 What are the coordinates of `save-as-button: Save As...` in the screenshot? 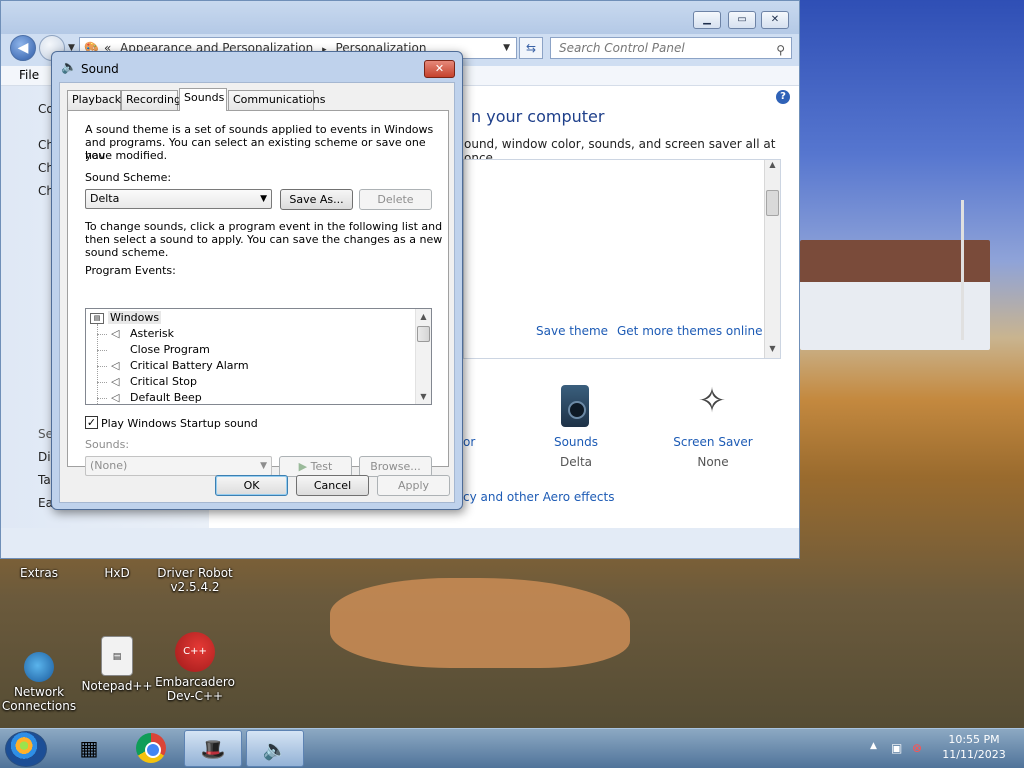 It's located at (316, 199).